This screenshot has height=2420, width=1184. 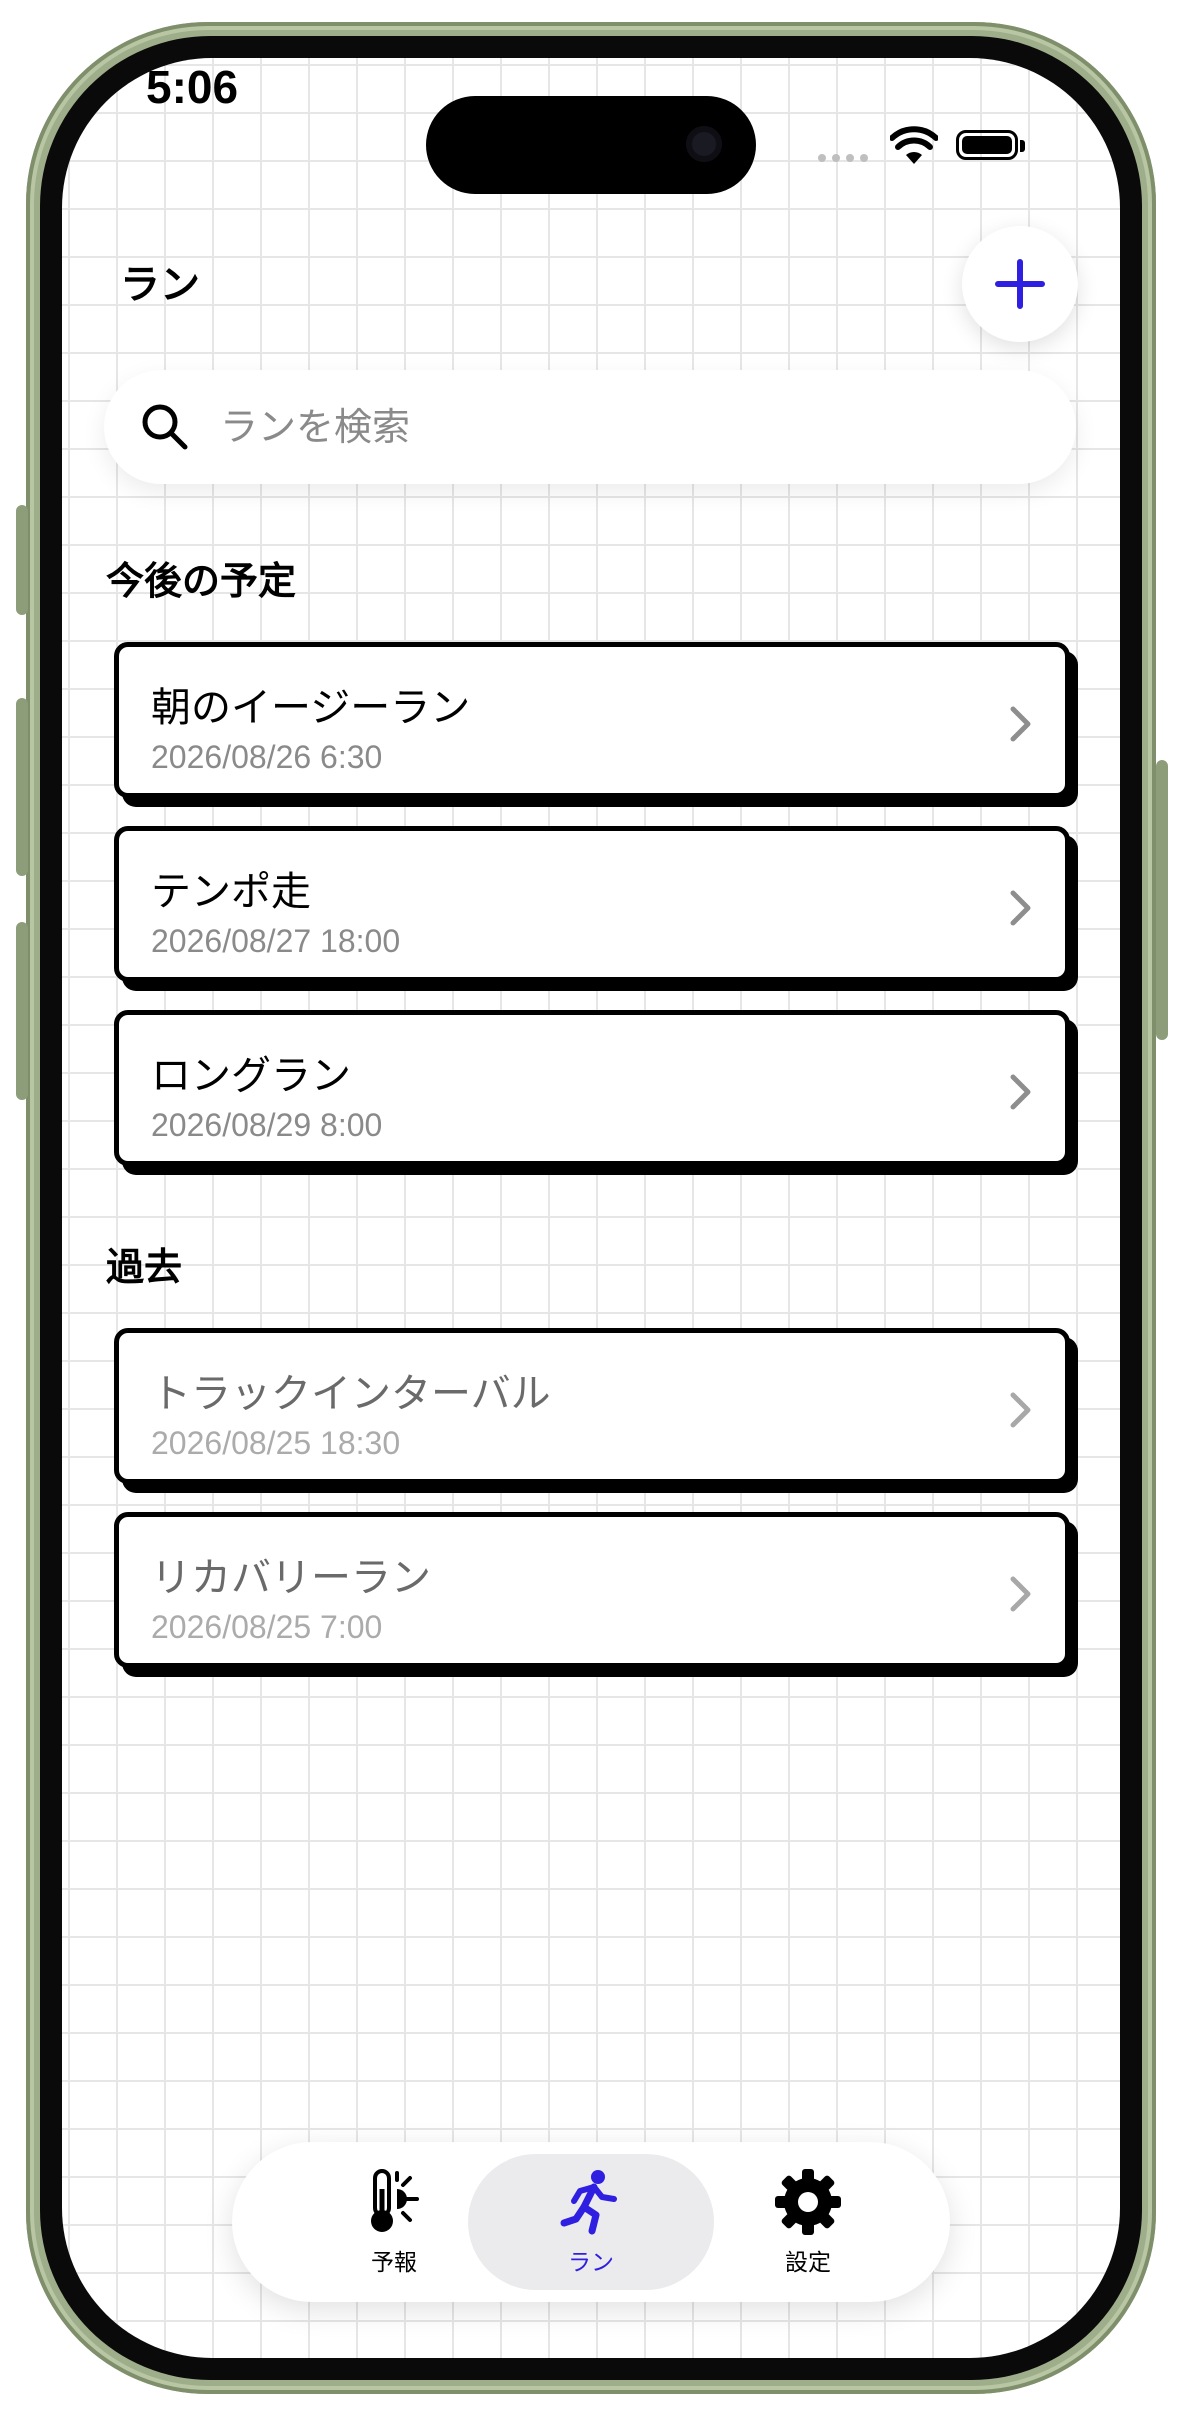 I want to click on volume-up-button, so click(x=22, y=787).